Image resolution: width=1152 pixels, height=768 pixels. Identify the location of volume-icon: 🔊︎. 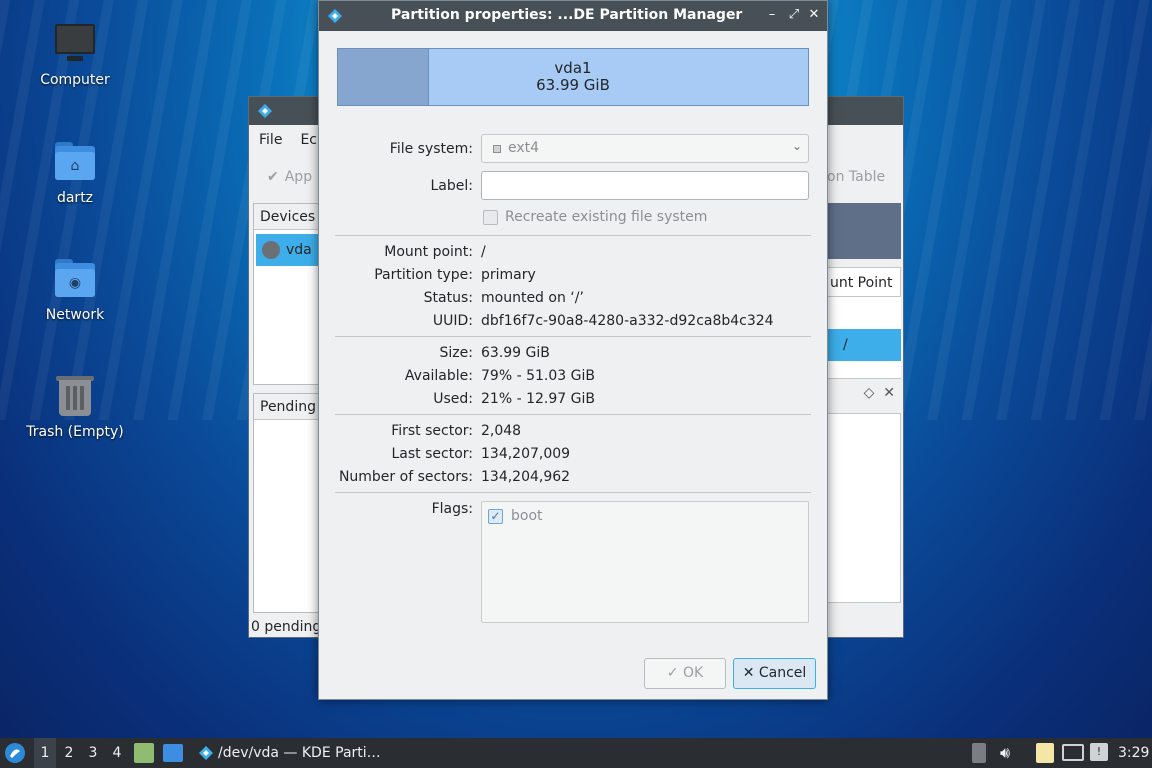
(1005, 753).